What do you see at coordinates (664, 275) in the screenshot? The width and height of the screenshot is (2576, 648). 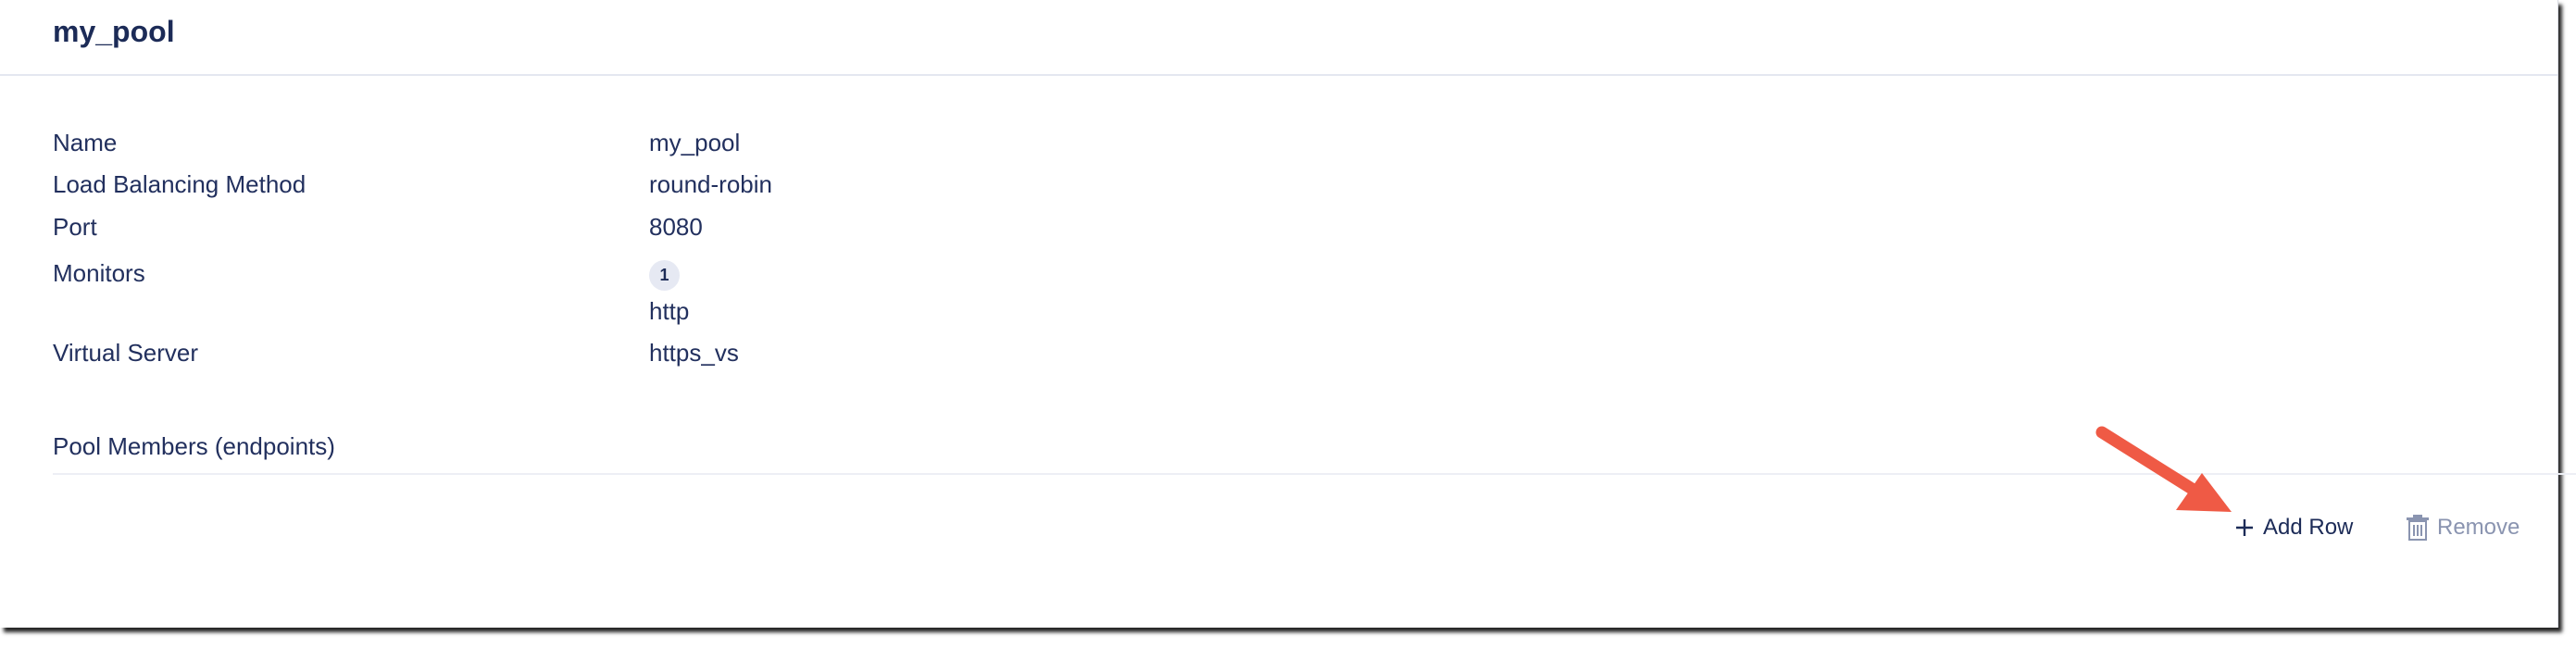 I see `monitors-count-badge: 1` at bounding box center [664, 275].